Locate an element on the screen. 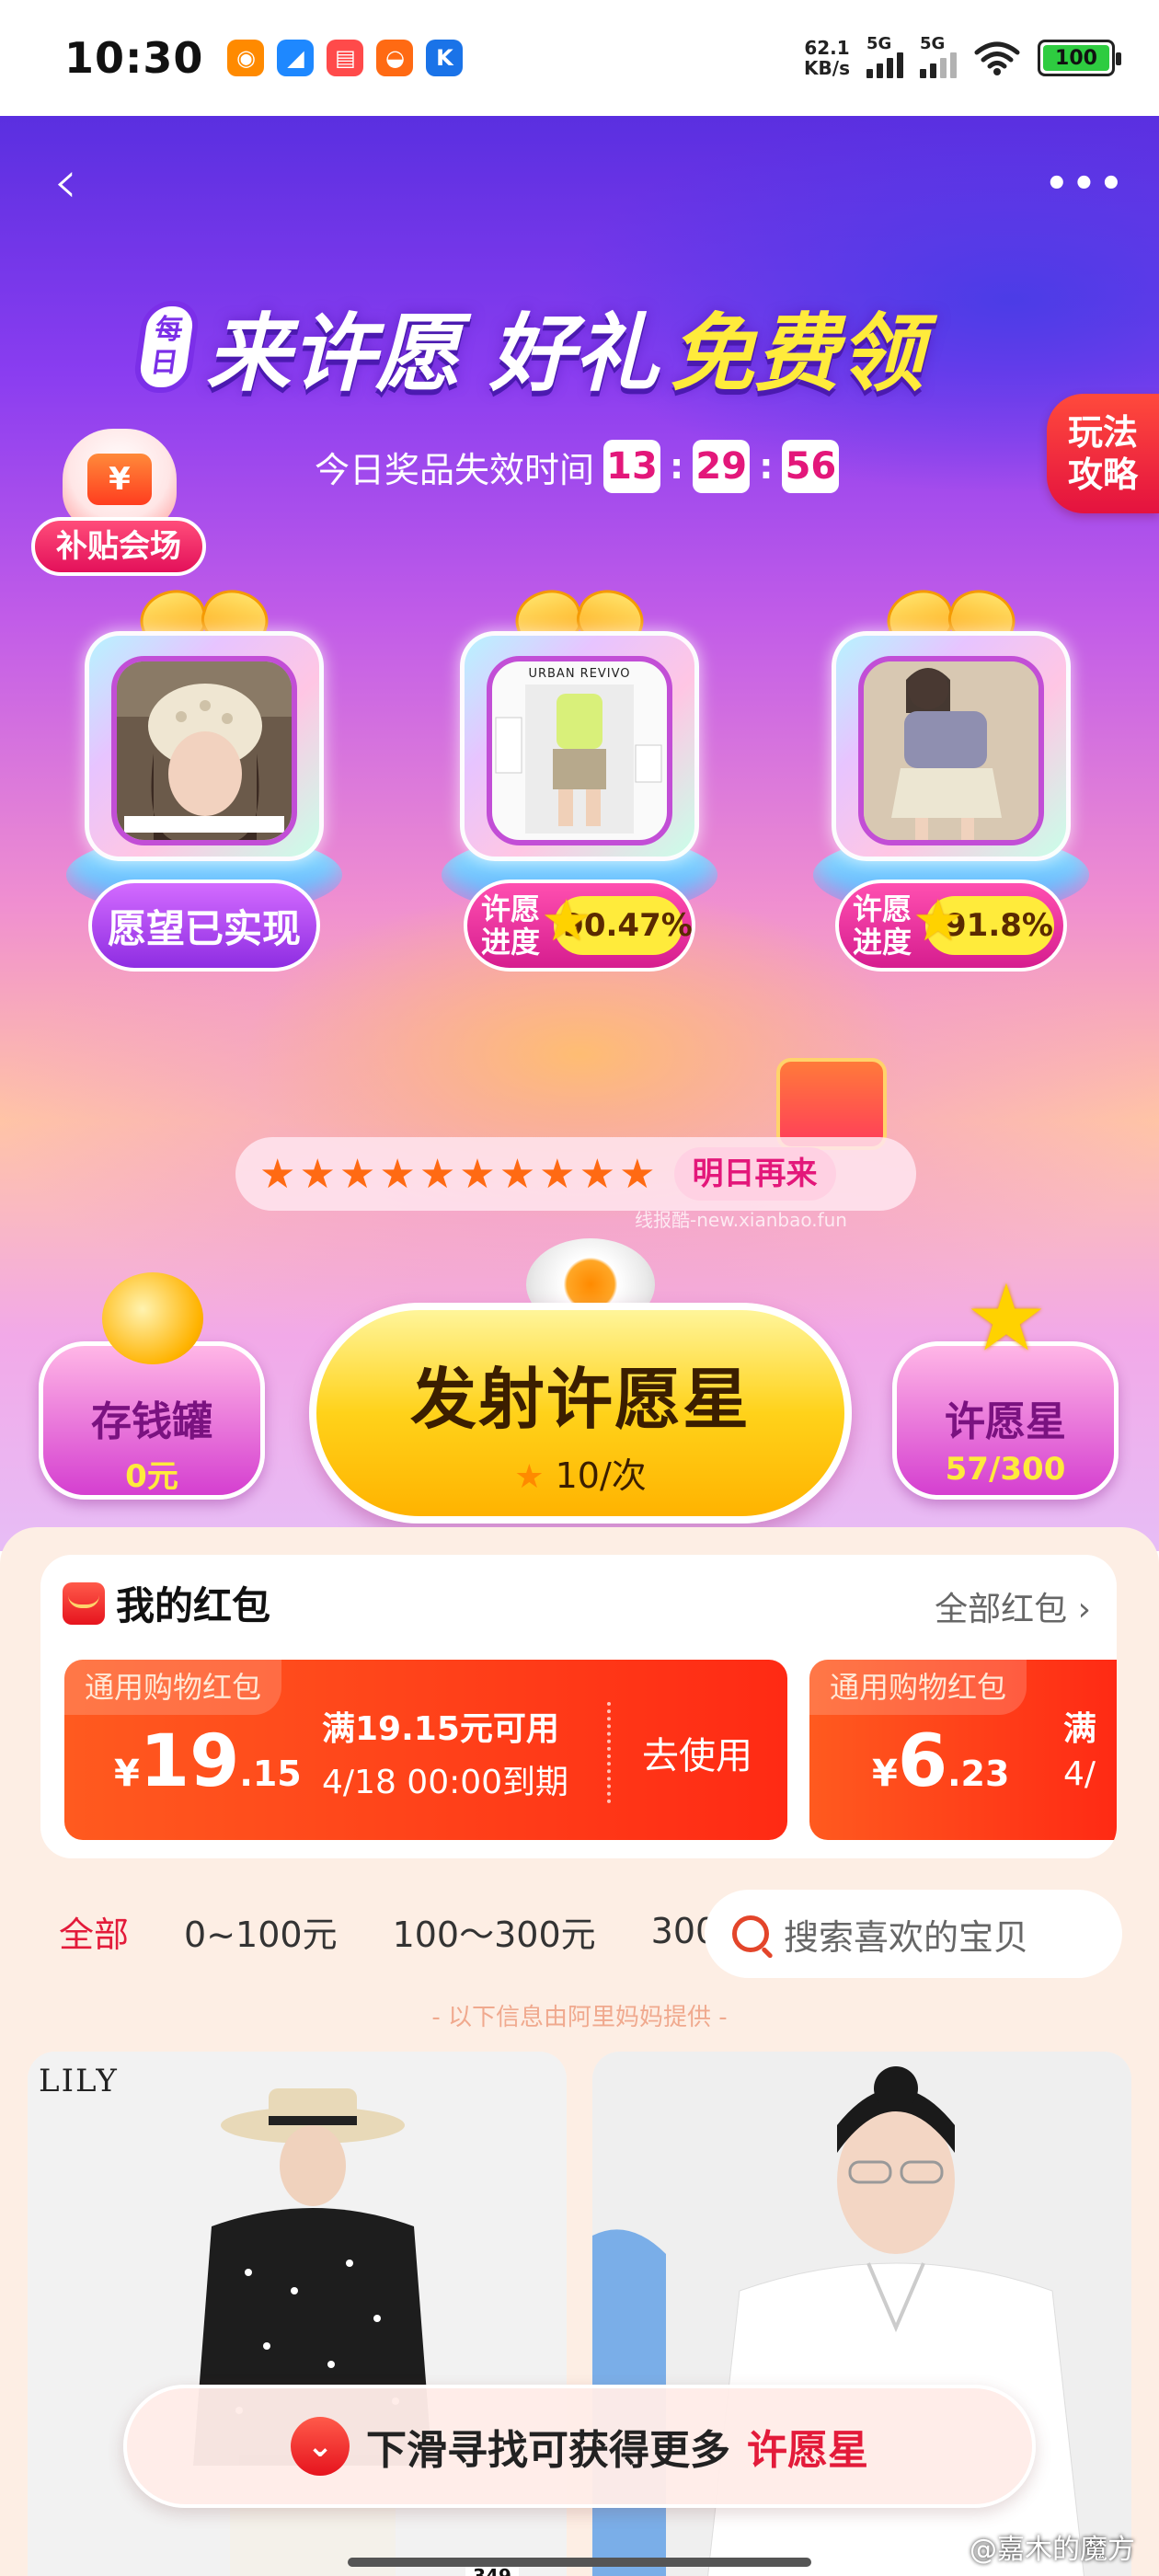 This screenshot has height=2576, width=1159. notification-icons: ◉ ◢ ▤ ◒ K is located at coordinates (345, 58).